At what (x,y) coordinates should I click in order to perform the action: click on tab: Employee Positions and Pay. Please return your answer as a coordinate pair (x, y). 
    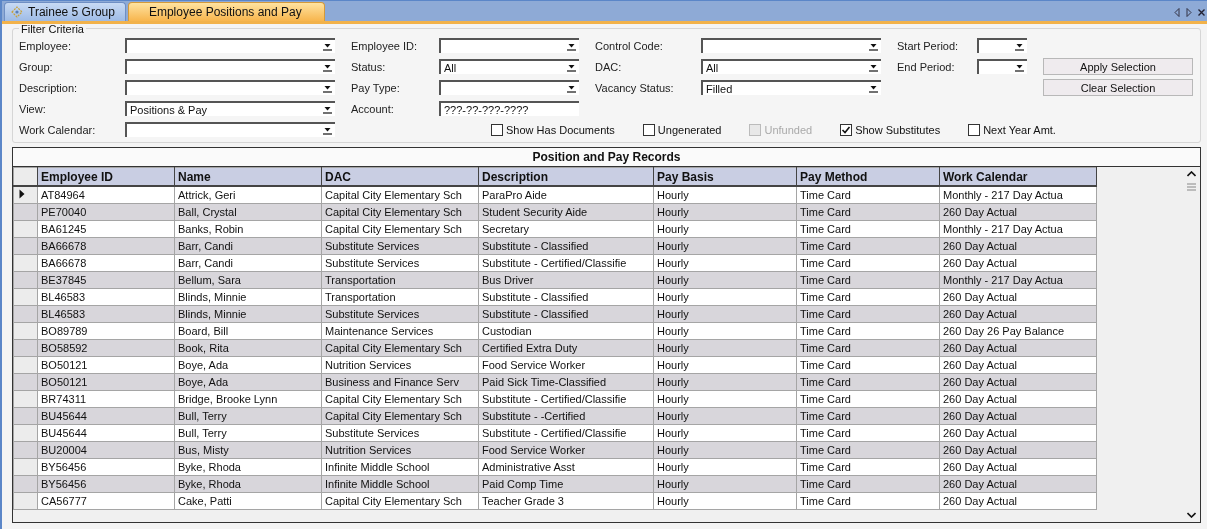
    Looking at the image, I should click on (226, 11).